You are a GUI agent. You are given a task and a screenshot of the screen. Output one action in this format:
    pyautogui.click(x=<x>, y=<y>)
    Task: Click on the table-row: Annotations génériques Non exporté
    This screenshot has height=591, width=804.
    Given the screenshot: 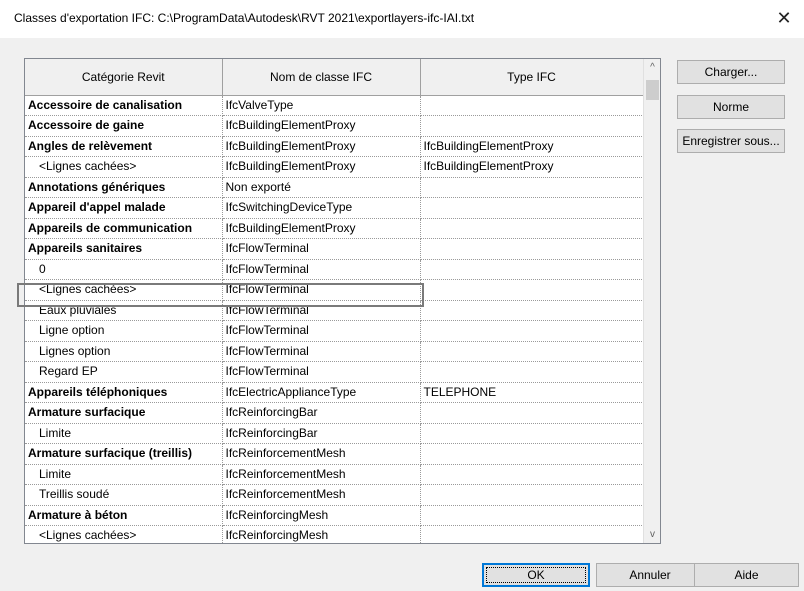 What is the action you would take?
    pyautogui.click(x=334, y=187)
    